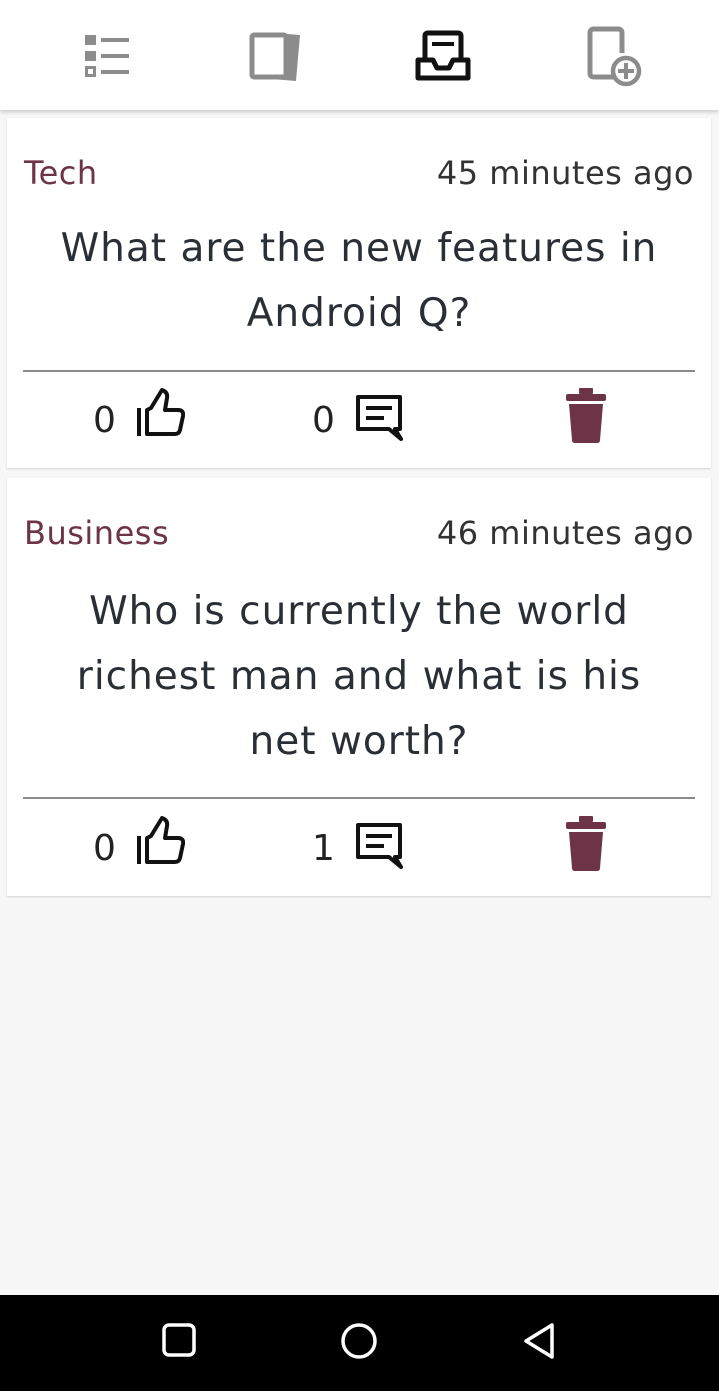 The width and height of the screenshot is (719, 1391). What do you see at coordinates (323, 420) in the screenshot?
I see `comment-count: 0` at bounding box center [323, 420].